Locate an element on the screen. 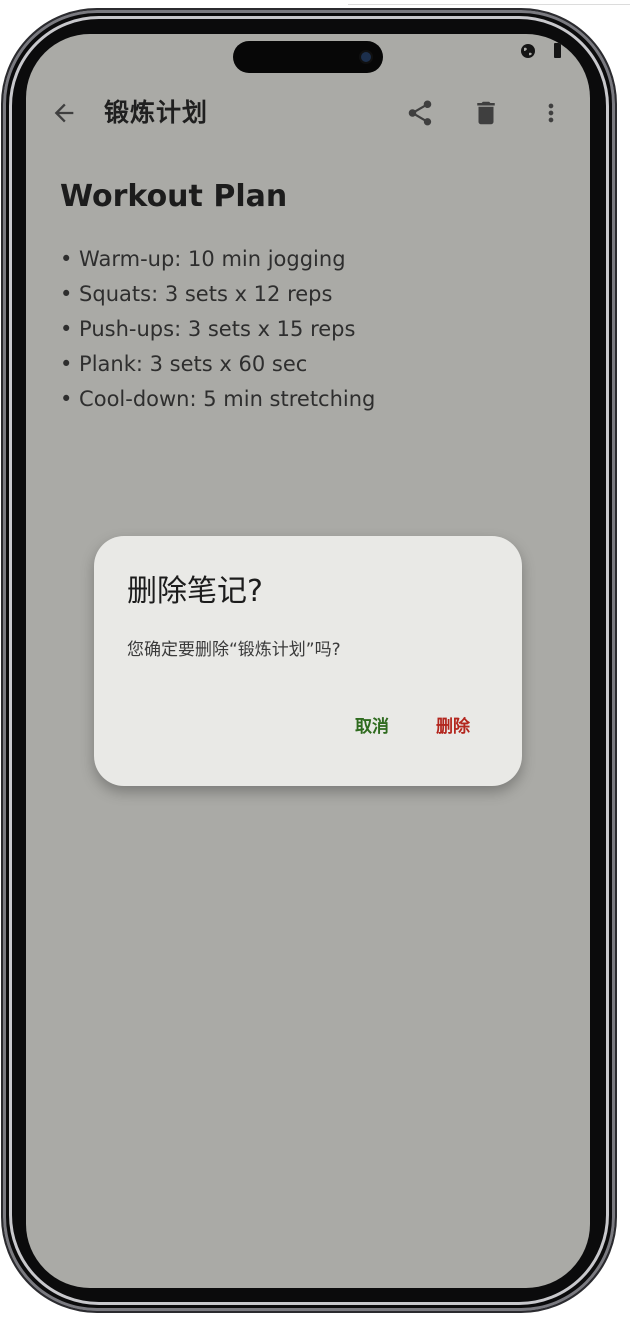 The width and height of the screenshot is (630, 1318). share-icon is located at coordinates (420, 113).